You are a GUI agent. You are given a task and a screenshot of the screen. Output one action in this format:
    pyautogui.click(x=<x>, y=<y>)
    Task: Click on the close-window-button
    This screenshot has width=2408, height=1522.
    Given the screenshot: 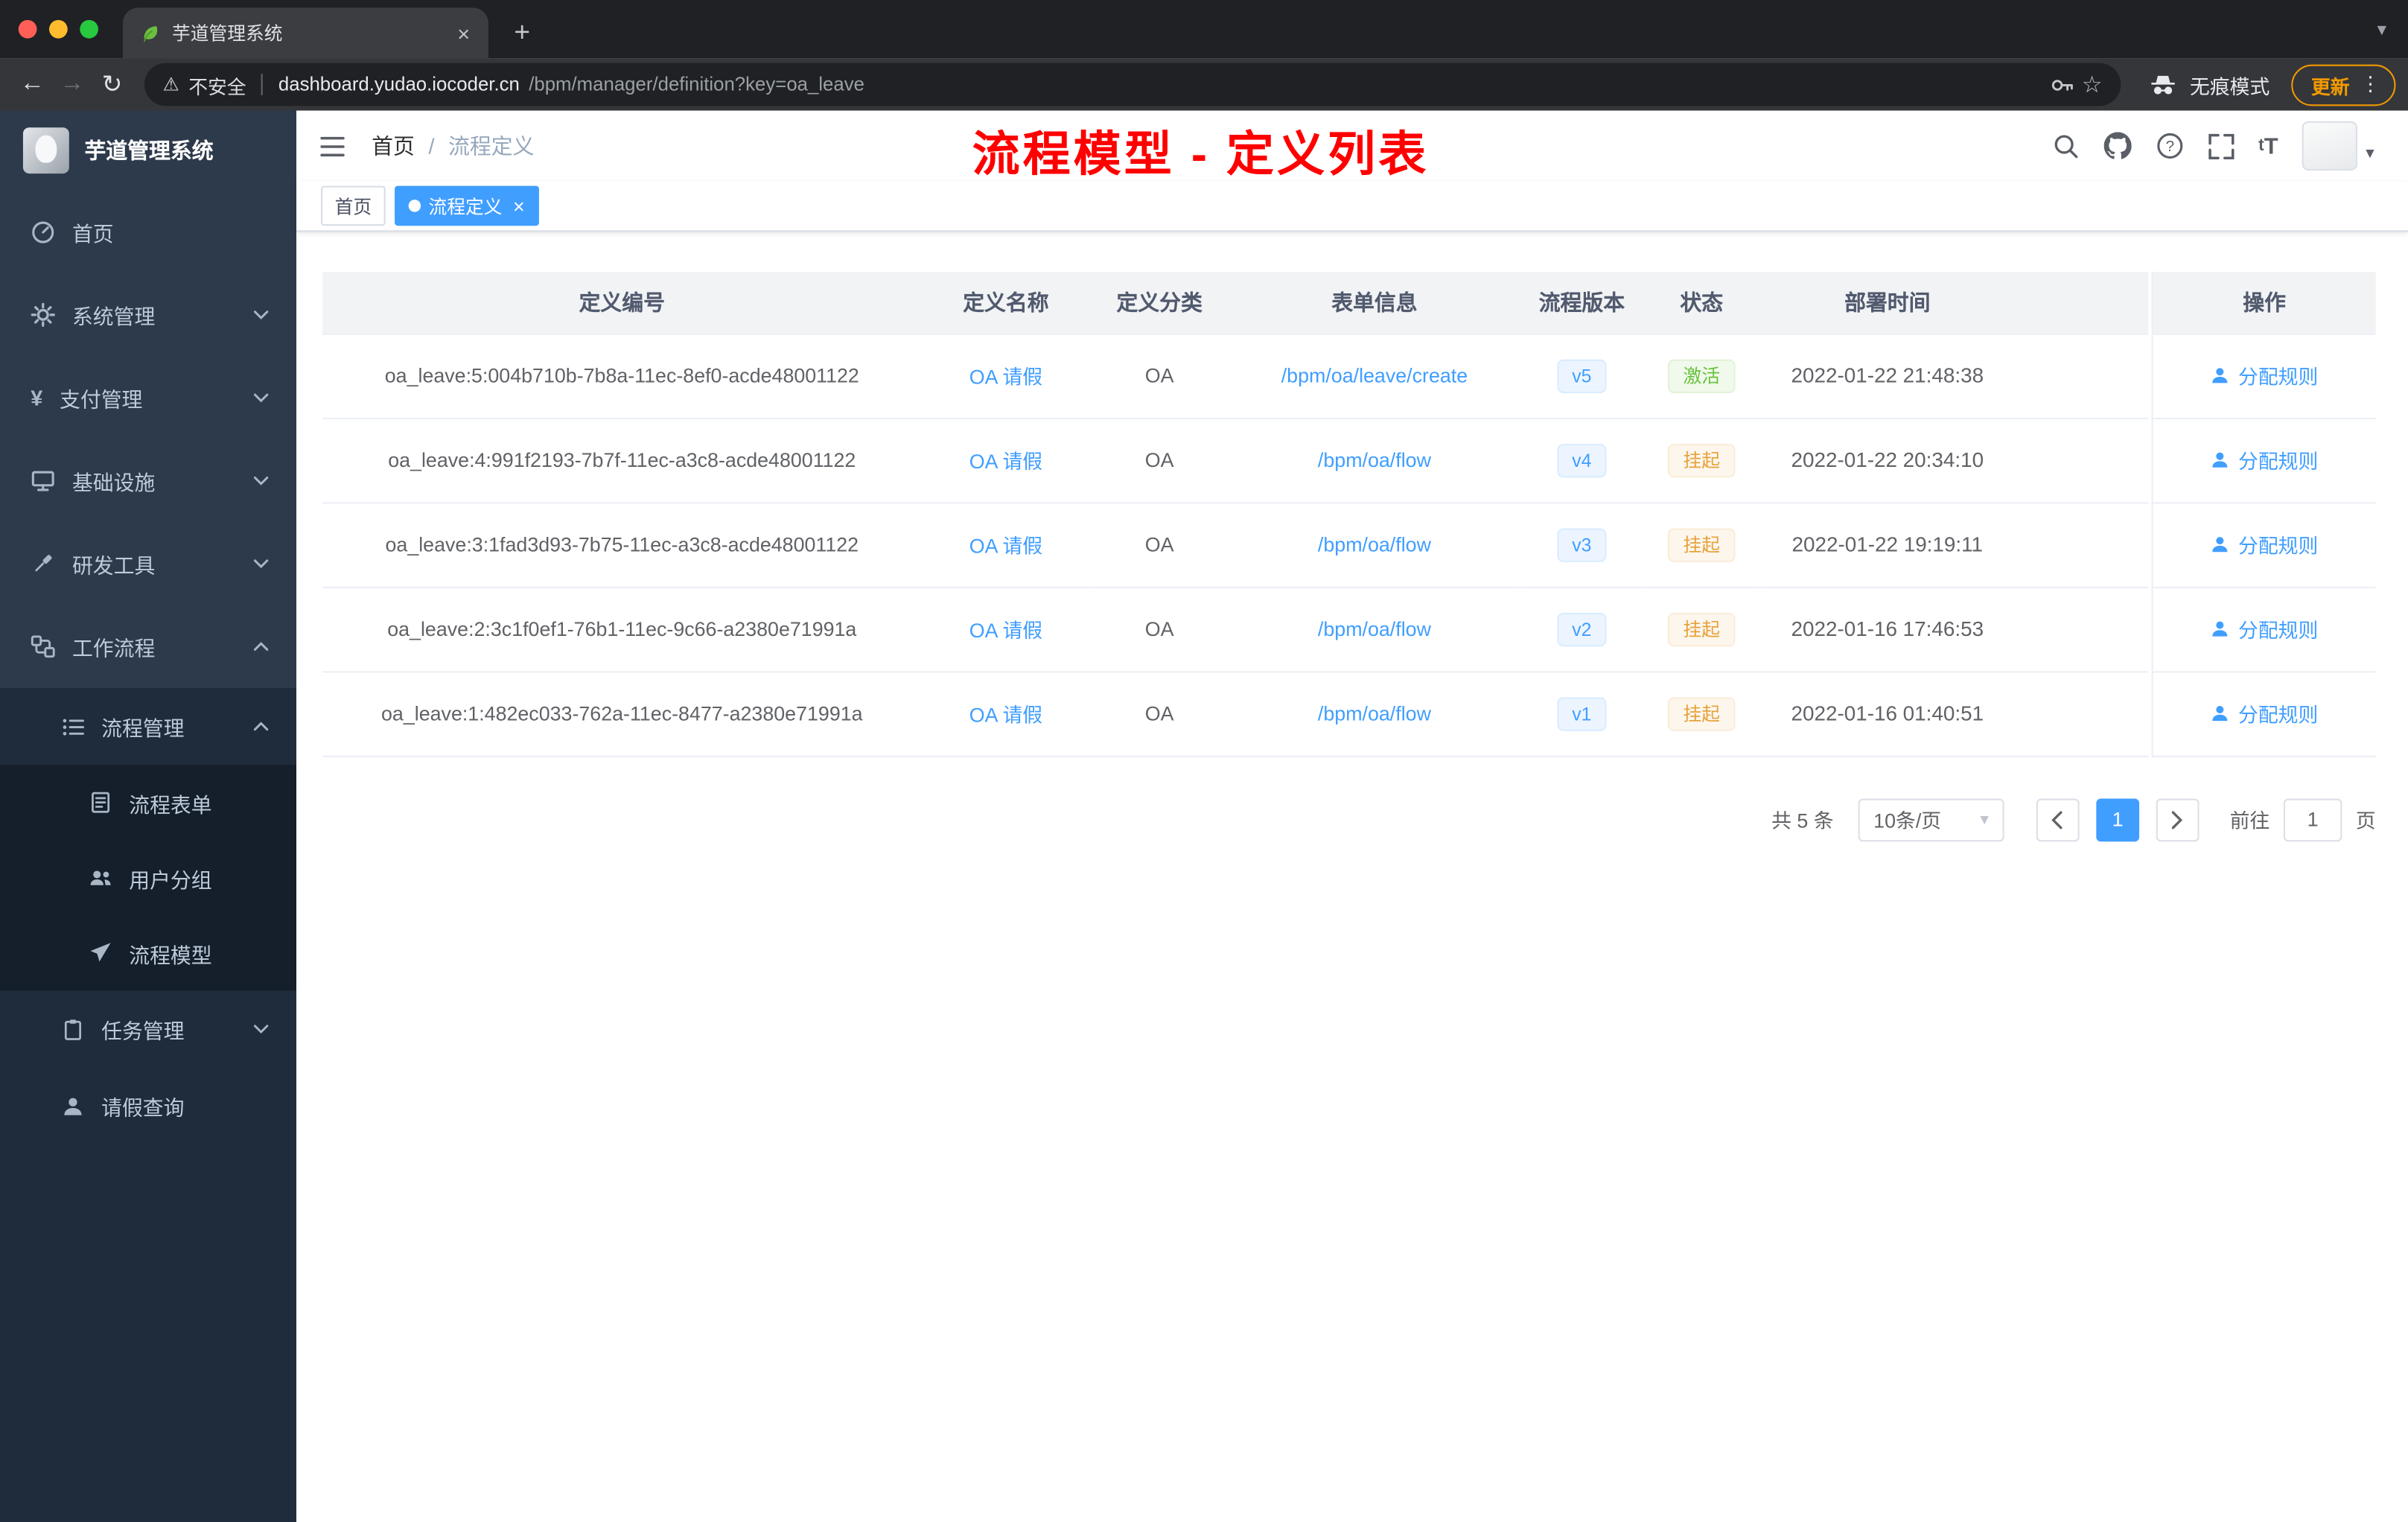 What is the action you would take?
    pyautogui.click(x=27, y=29)
    